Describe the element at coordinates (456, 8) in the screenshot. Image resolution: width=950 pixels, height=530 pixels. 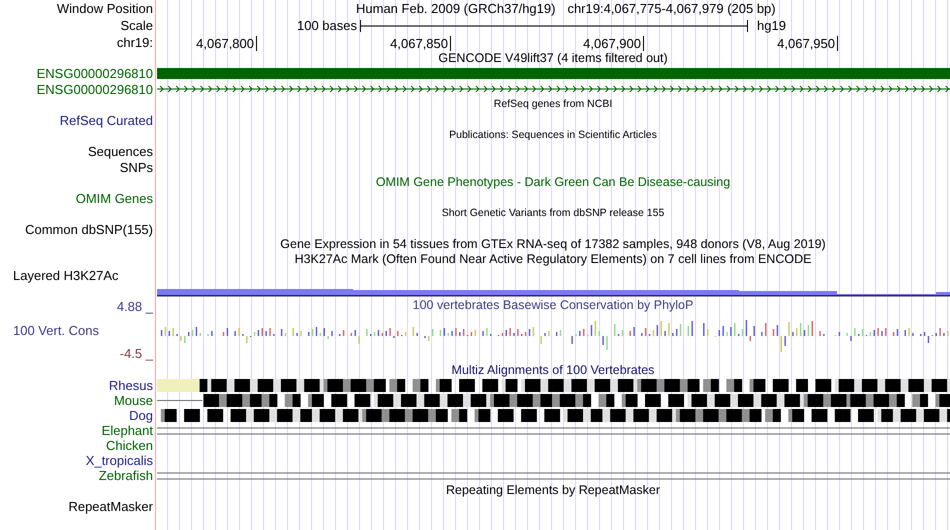
I see `assembly-title: Human Feb. 2009 (GRCh37/hg19)` at that location.